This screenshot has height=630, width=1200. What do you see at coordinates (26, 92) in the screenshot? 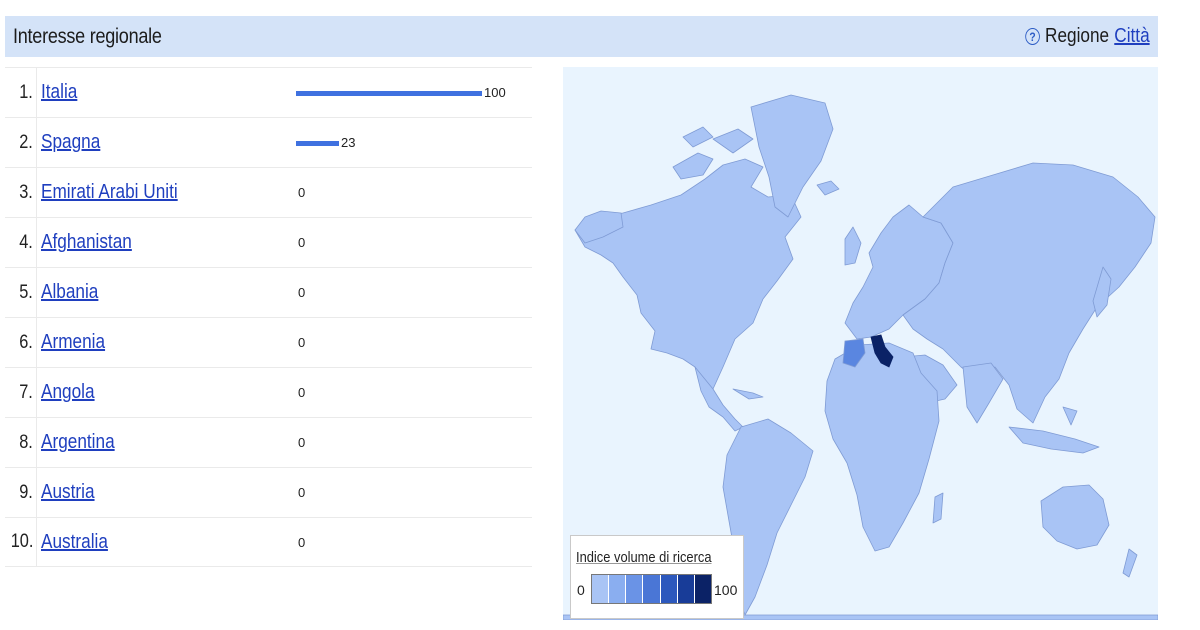
I see `rank-label: 1.` at bounding box center [26, 92].